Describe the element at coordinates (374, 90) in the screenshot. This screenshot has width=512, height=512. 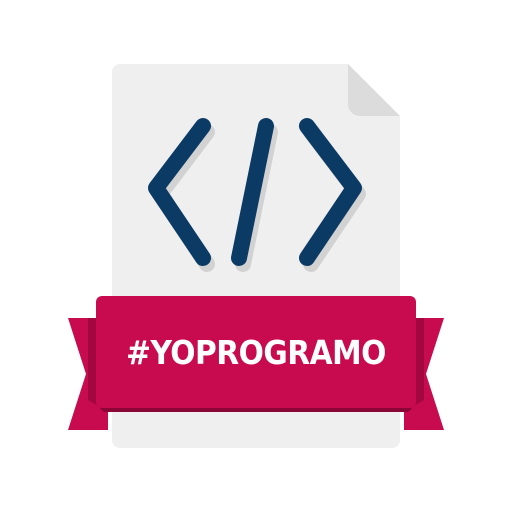
I see `folded-corner` at that location.